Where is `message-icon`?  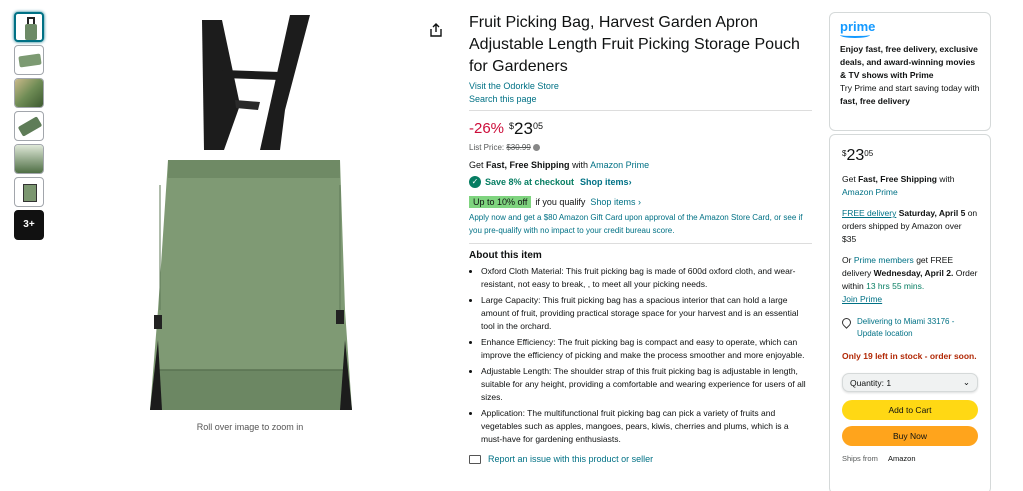
message-icon is located at coordinates (475, 459).